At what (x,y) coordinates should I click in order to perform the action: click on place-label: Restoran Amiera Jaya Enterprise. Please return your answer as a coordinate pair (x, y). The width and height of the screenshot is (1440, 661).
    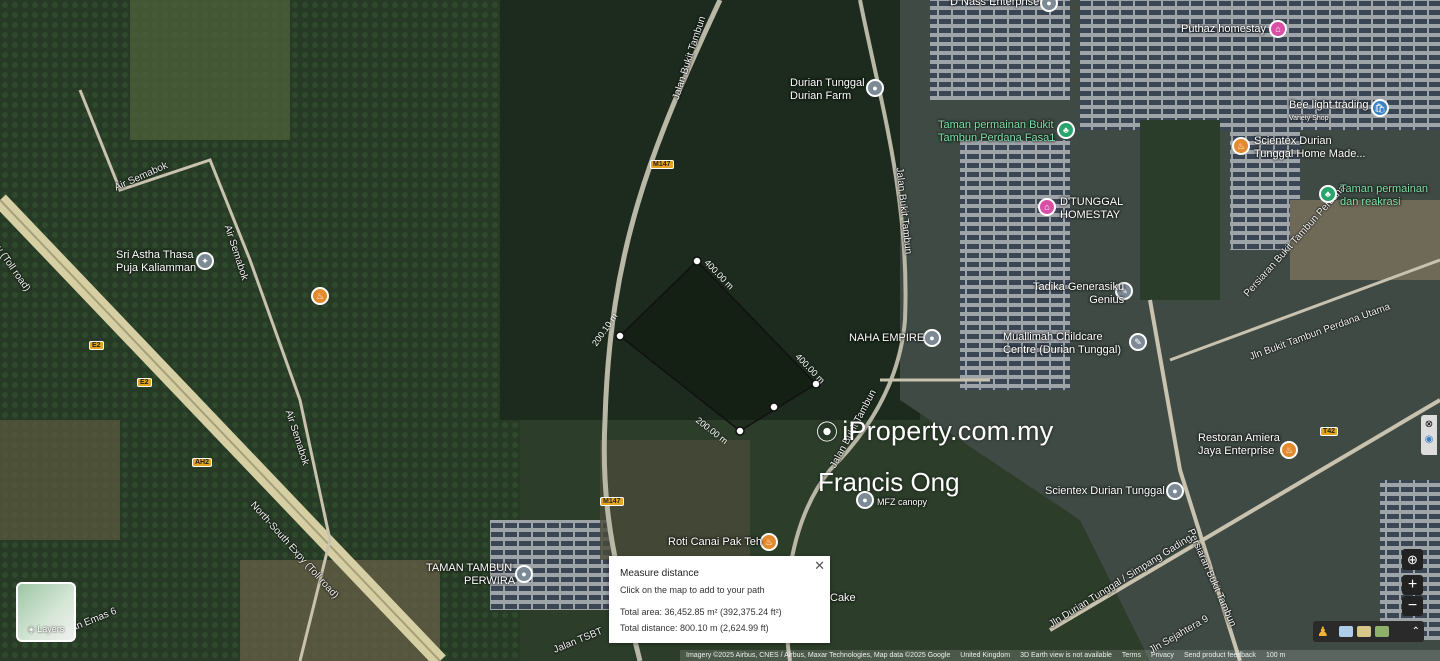
    Looking at the image, I should click on (1239, 445).